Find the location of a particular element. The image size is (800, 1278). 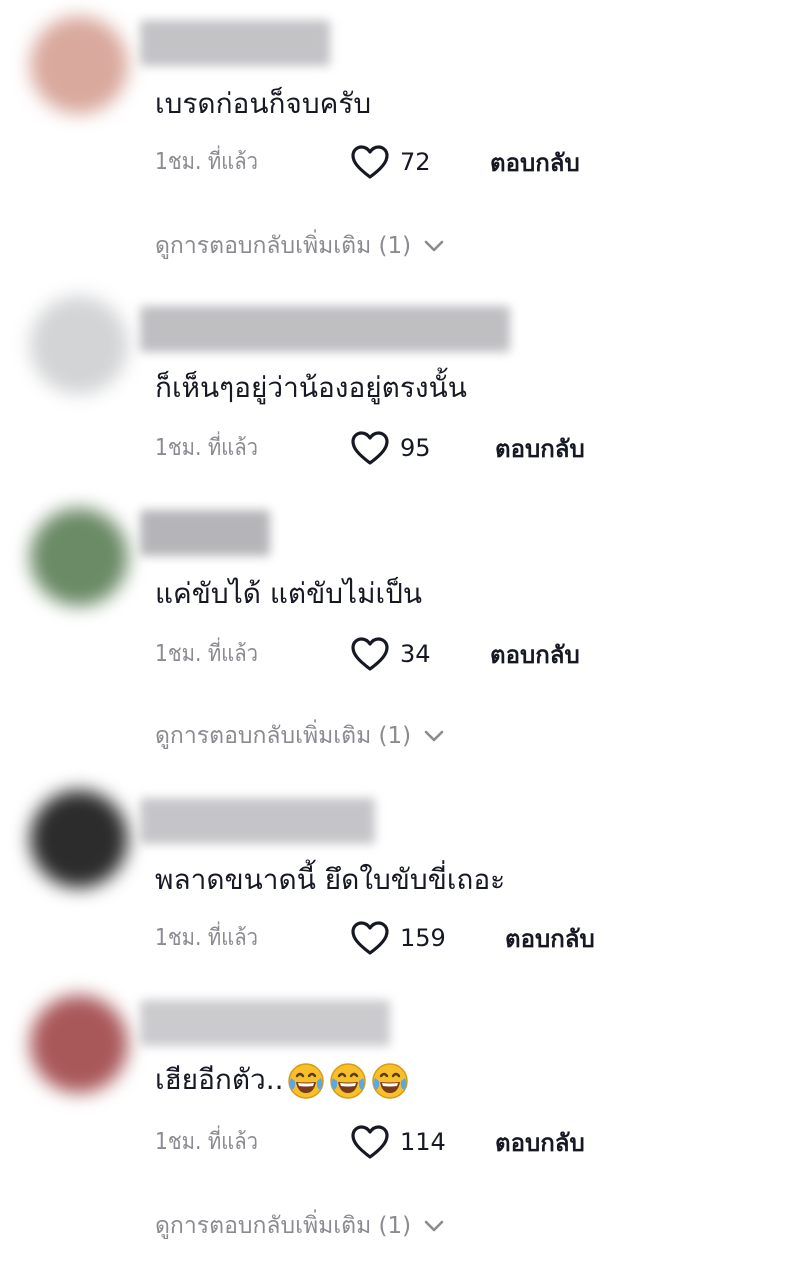

comment-meta: 1ชม. ที่แล้ว 34 ตอบกลับ is located at coordinates (455, 654).